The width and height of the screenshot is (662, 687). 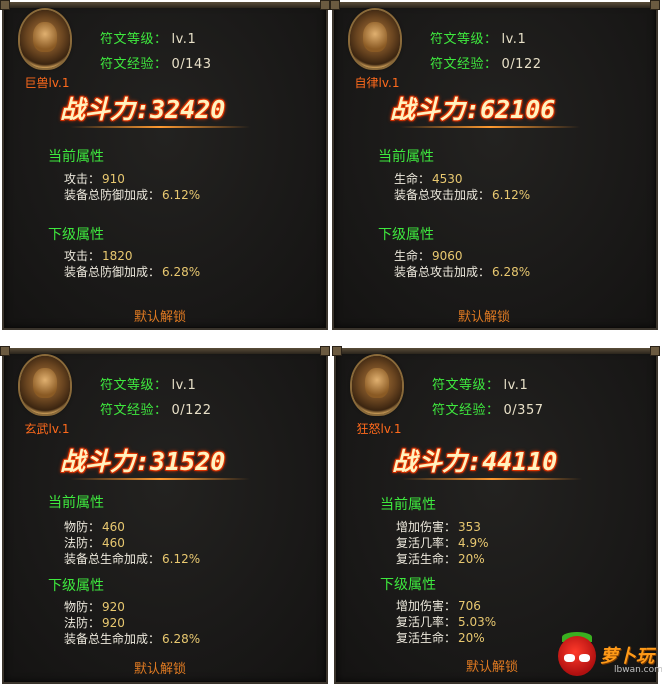 I want to click on combat-power-value: 32420, so click(x=188, y=109).